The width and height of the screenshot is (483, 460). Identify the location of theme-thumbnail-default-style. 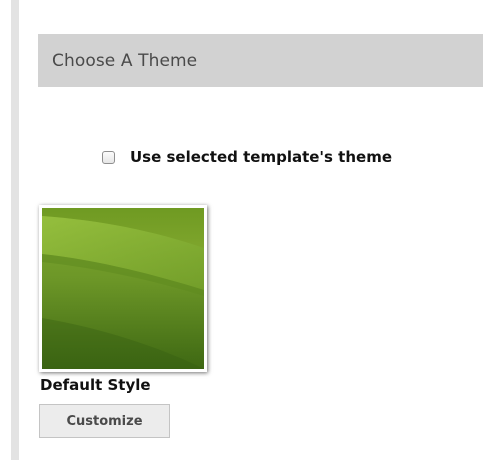
(123, 288).